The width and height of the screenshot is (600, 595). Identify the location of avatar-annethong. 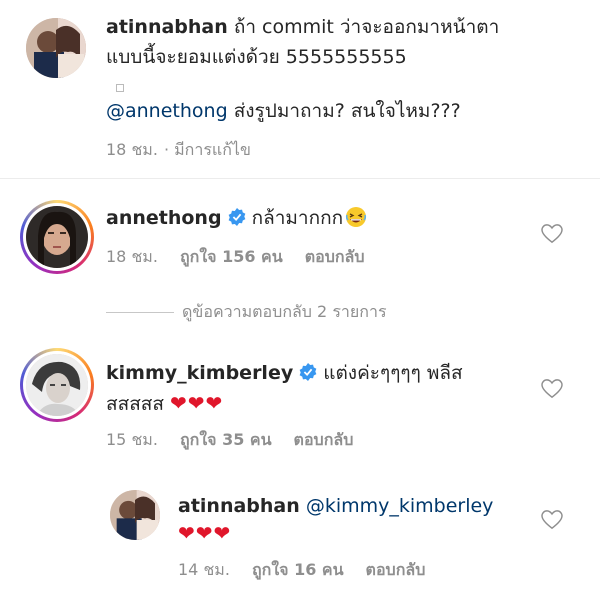
(57, 237).